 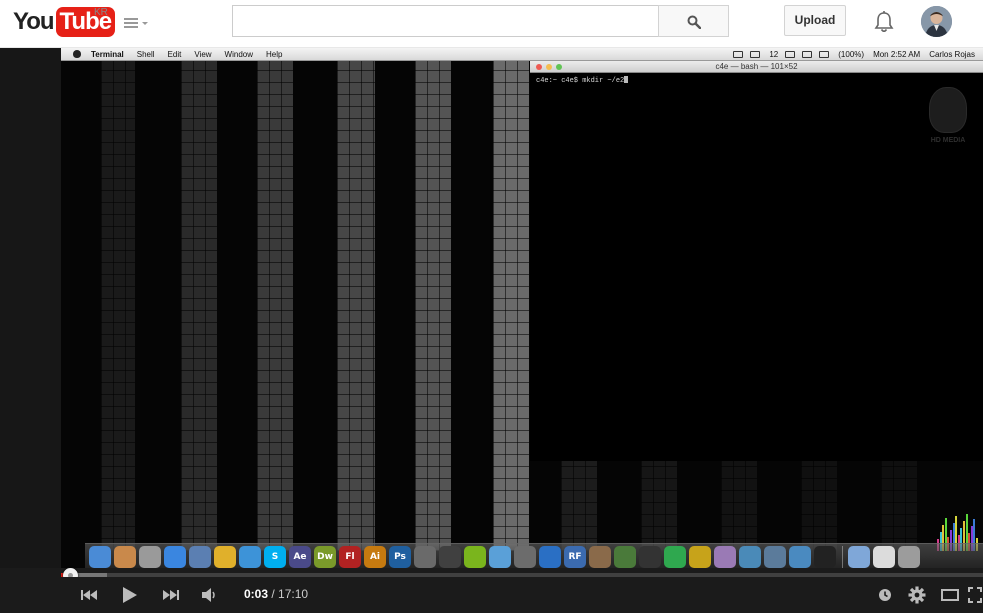 I want to click on upload-button: Upload, so click(x=815, y=20).